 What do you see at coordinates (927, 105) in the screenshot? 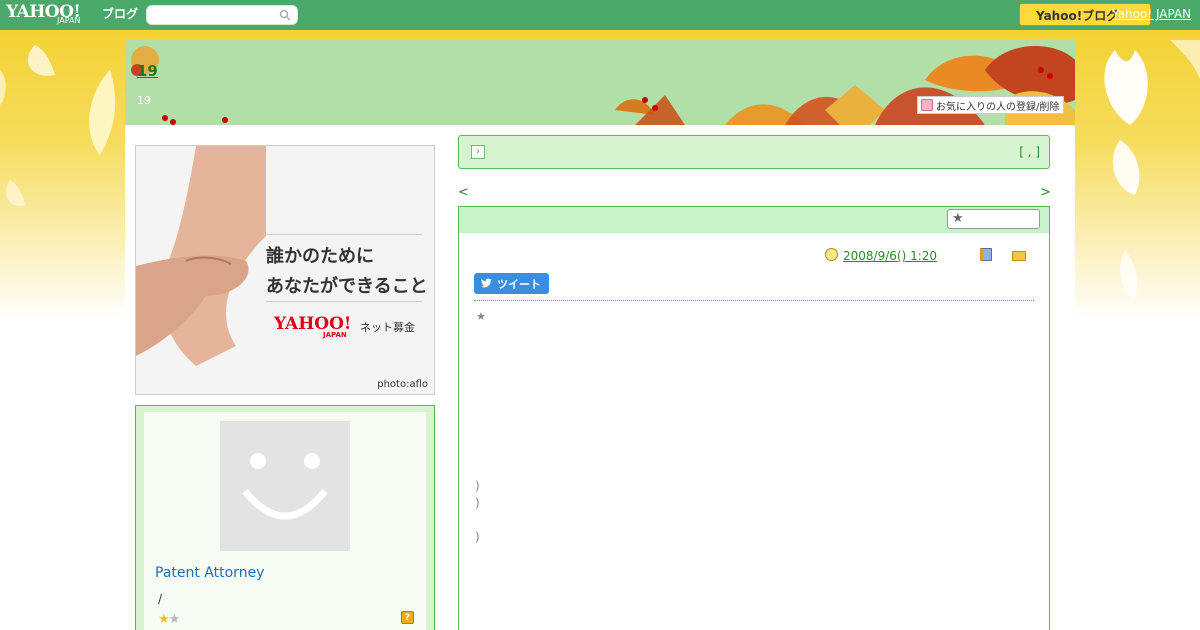
I see `favorite-heart-icon` at bounding box center [927, 105].